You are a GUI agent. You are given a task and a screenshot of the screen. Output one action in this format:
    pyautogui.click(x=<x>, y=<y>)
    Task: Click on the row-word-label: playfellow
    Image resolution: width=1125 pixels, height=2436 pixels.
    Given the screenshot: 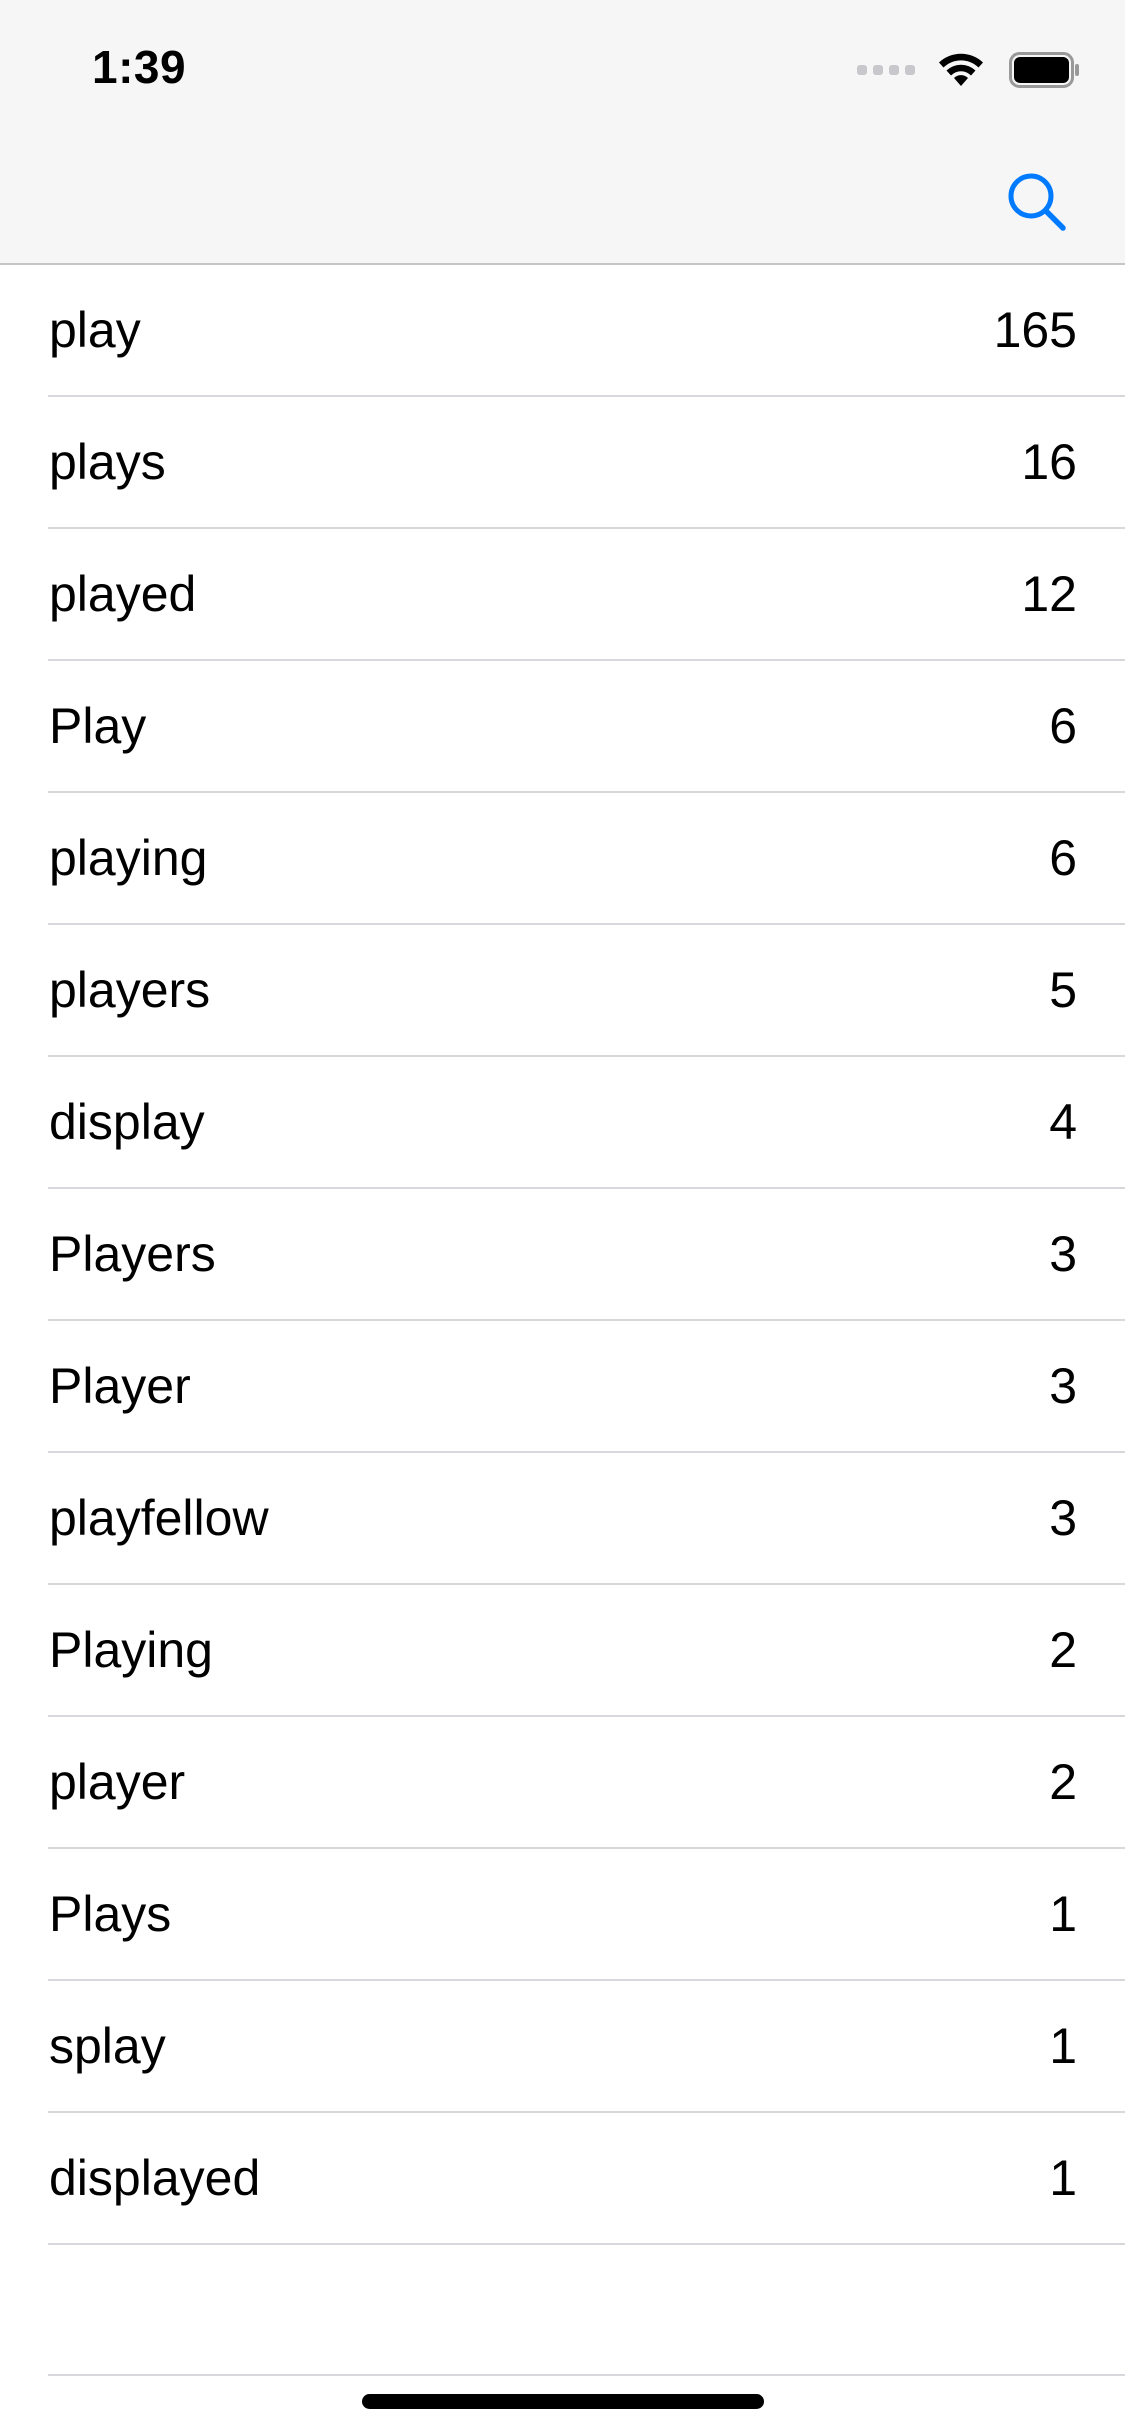 What is the action you would take?
    pyautogui.click(x=159, y=1518)
    